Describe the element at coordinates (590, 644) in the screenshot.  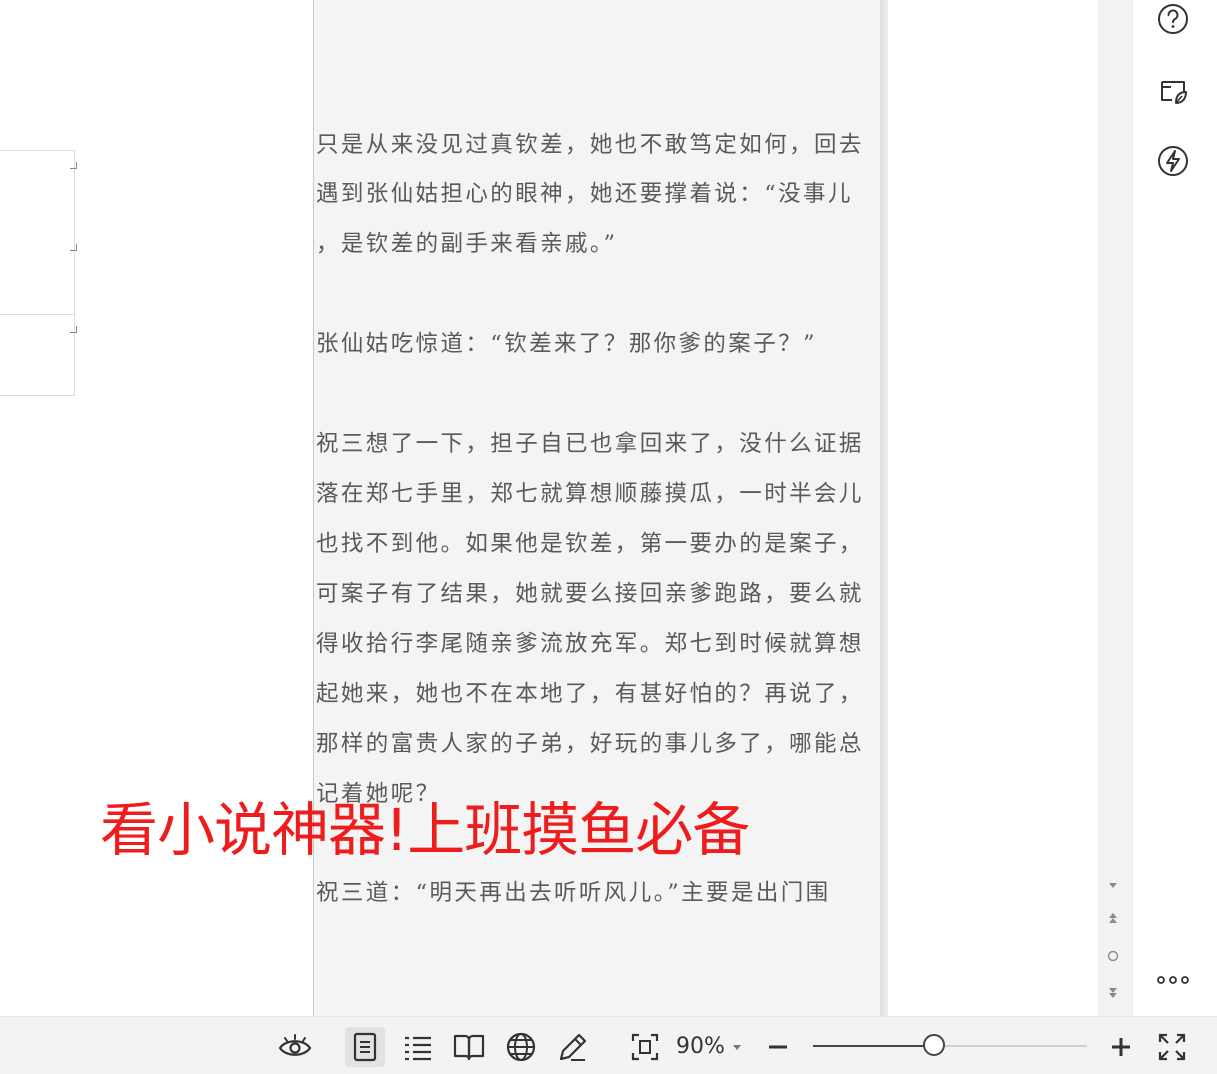
I see `text-line: 得收拾行李尾随亲爹流放充军。郑七到时候就算想` at that location.